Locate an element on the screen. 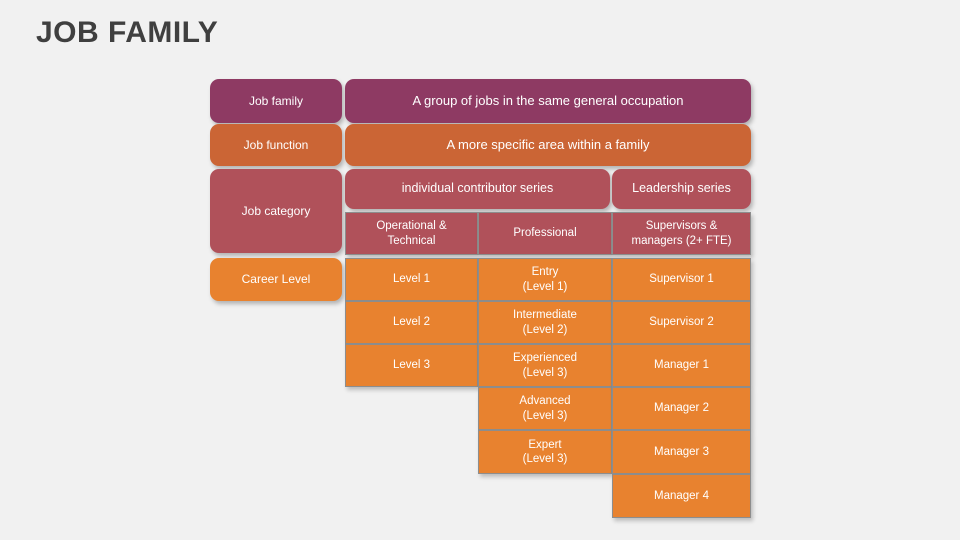 Image resolution: width=960 pixels, height=540 pixels. career-level-cell-operational-technical-2: Level 2 is located at coordinates (411, 322).